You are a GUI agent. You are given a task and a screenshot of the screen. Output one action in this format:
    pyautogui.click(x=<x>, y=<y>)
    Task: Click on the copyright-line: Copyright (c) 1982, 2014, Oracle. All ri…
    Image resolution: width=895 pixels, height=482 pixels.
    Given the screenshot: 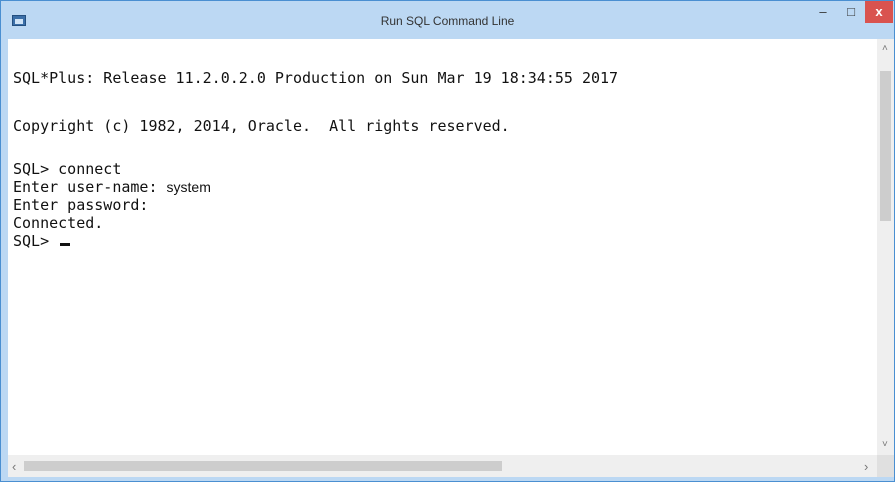 What is the action you would take?
    pyautogui.click(x=261, y=126)
    